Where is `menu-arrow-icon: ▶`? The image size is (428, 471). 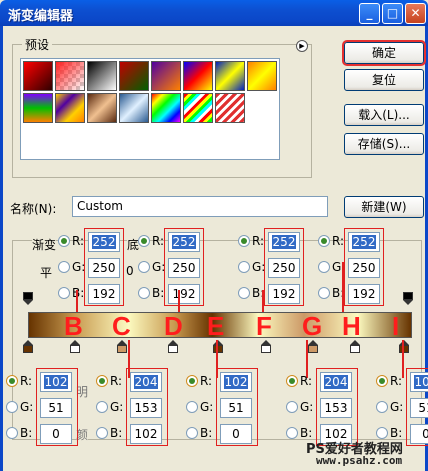
menu-arrow-icon: ▶ is located at coordinates (302, 46).